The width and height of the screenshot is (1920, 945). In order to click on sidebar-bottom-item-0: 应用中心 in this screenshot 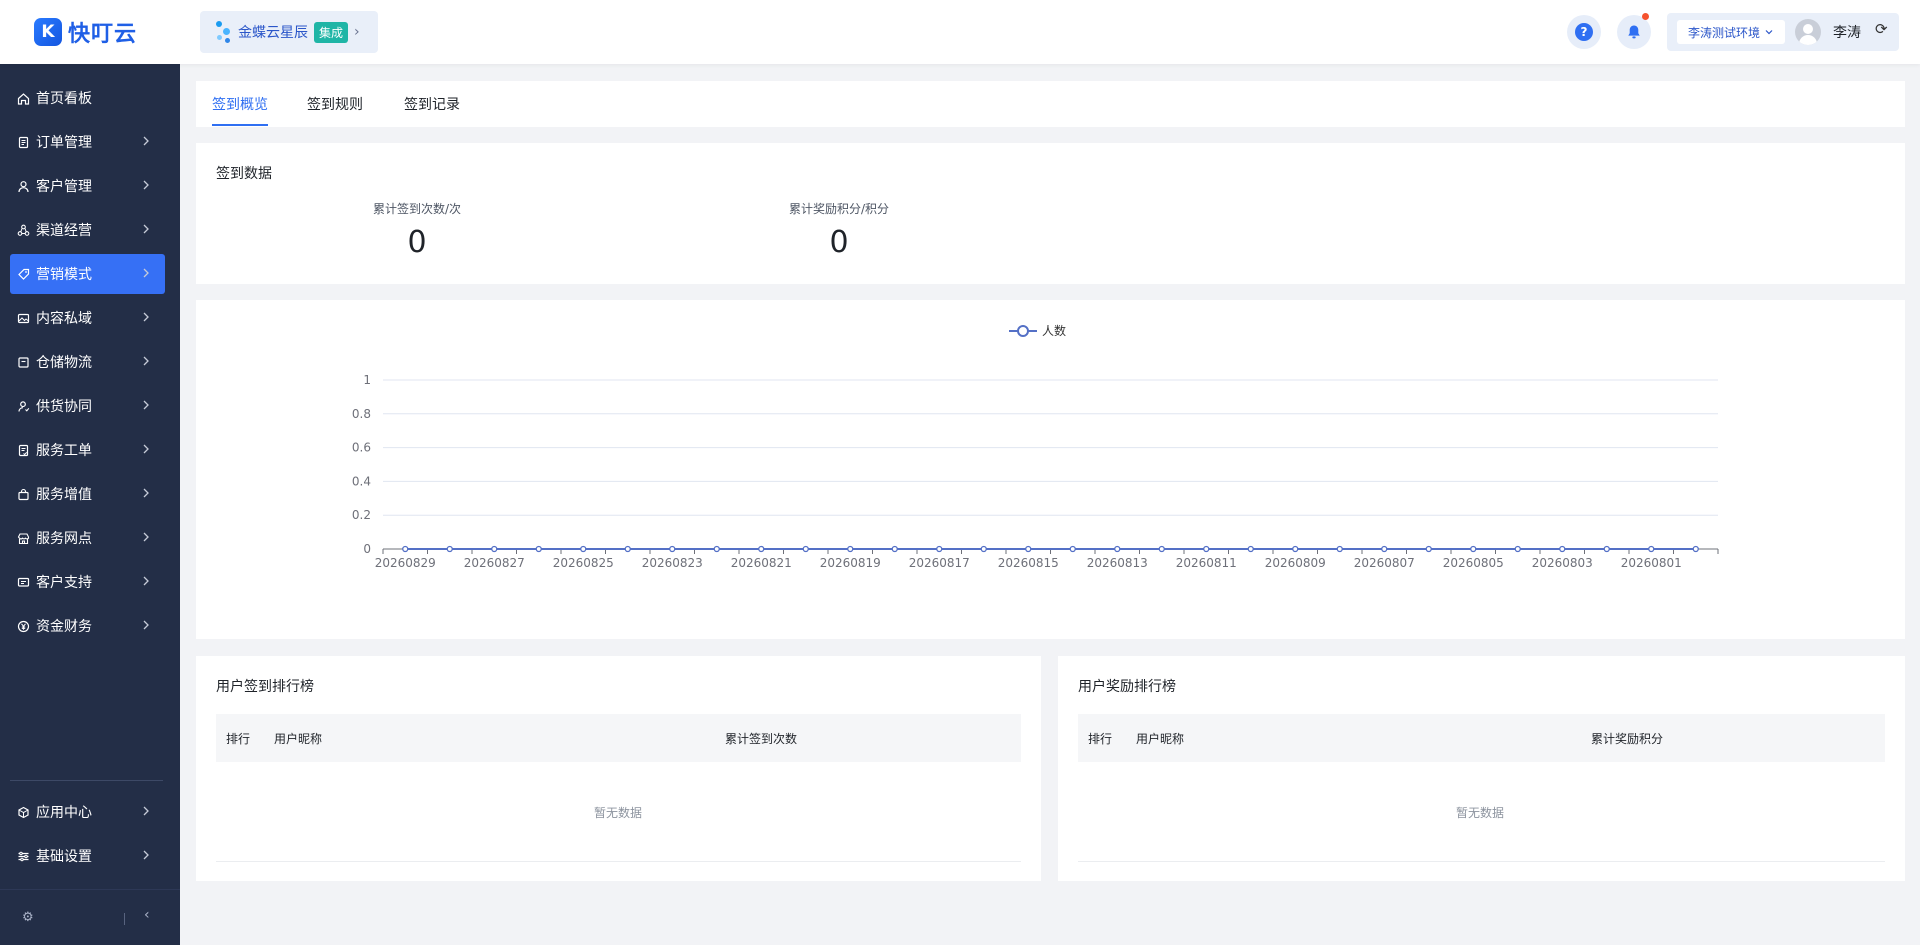, I will do `click(87, 812)`.